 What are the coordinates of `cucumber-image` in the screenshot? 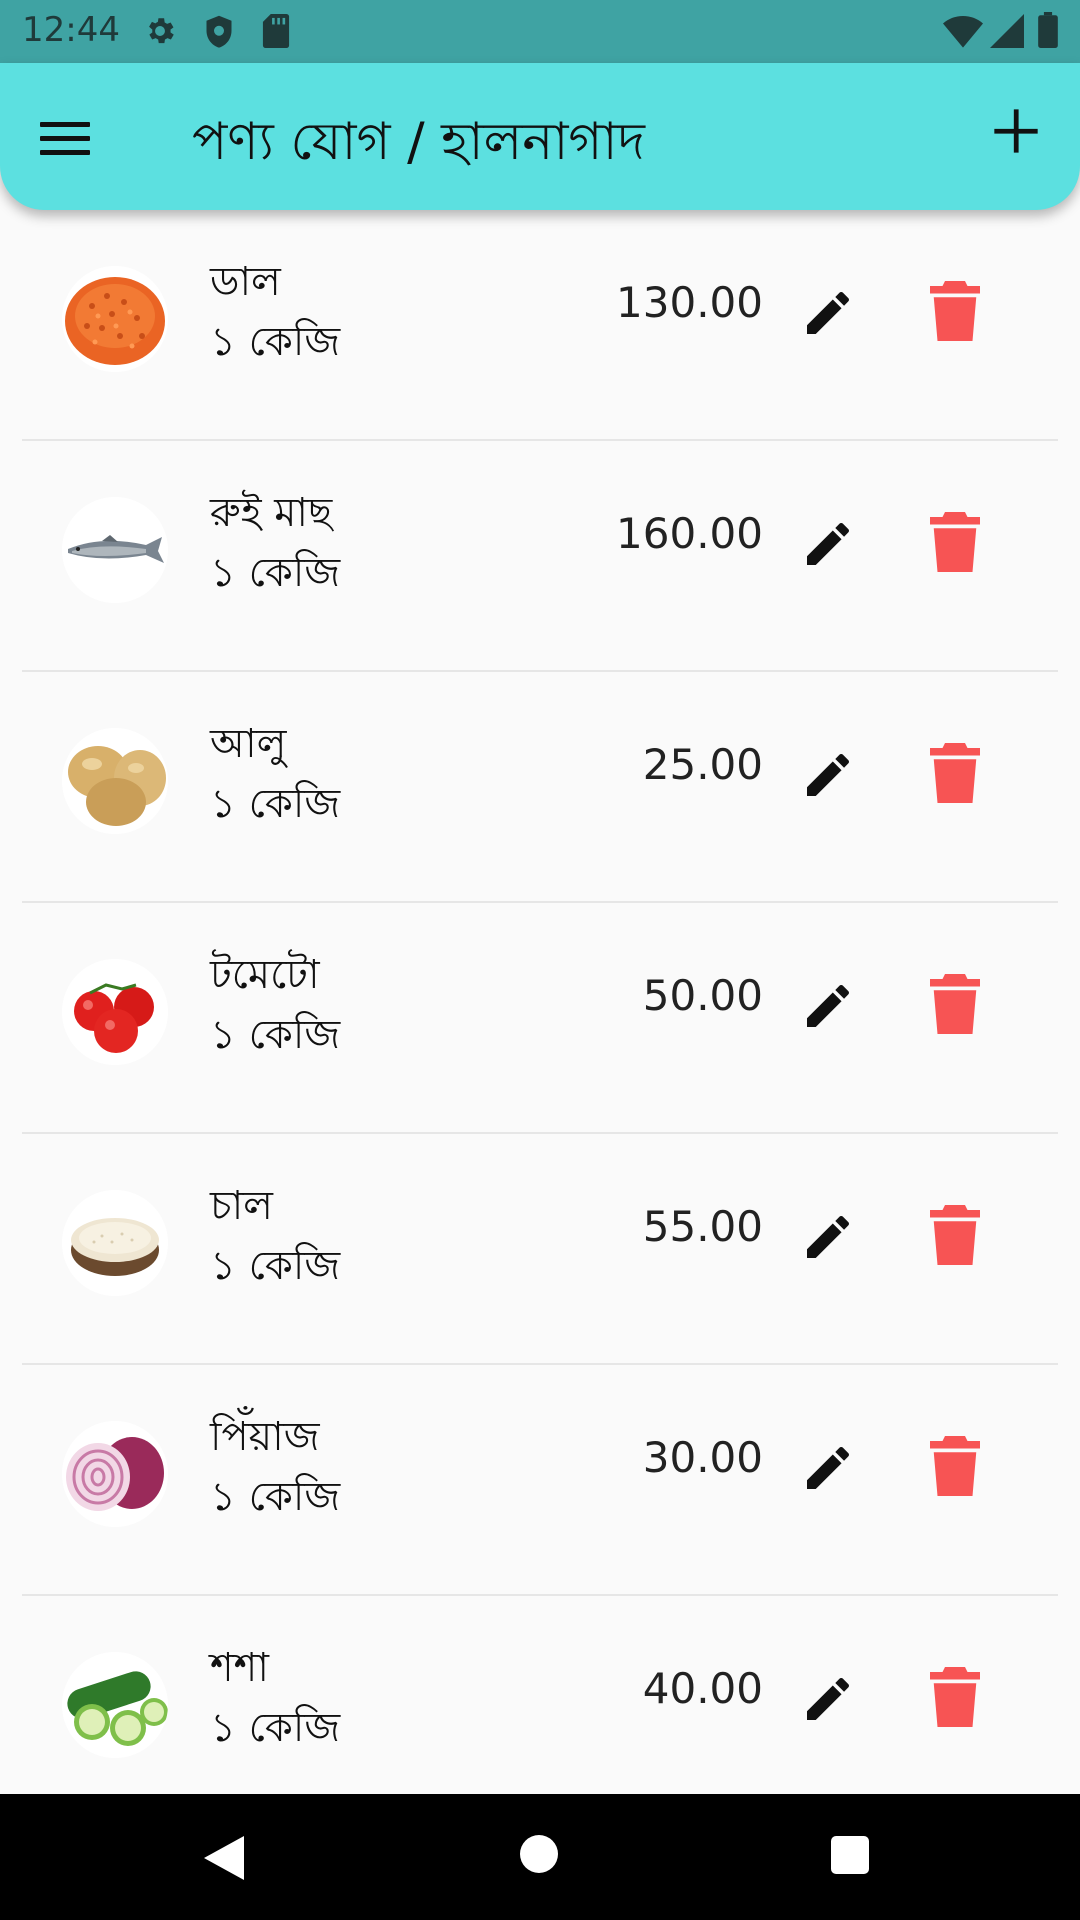 It's located at (115, 1705).